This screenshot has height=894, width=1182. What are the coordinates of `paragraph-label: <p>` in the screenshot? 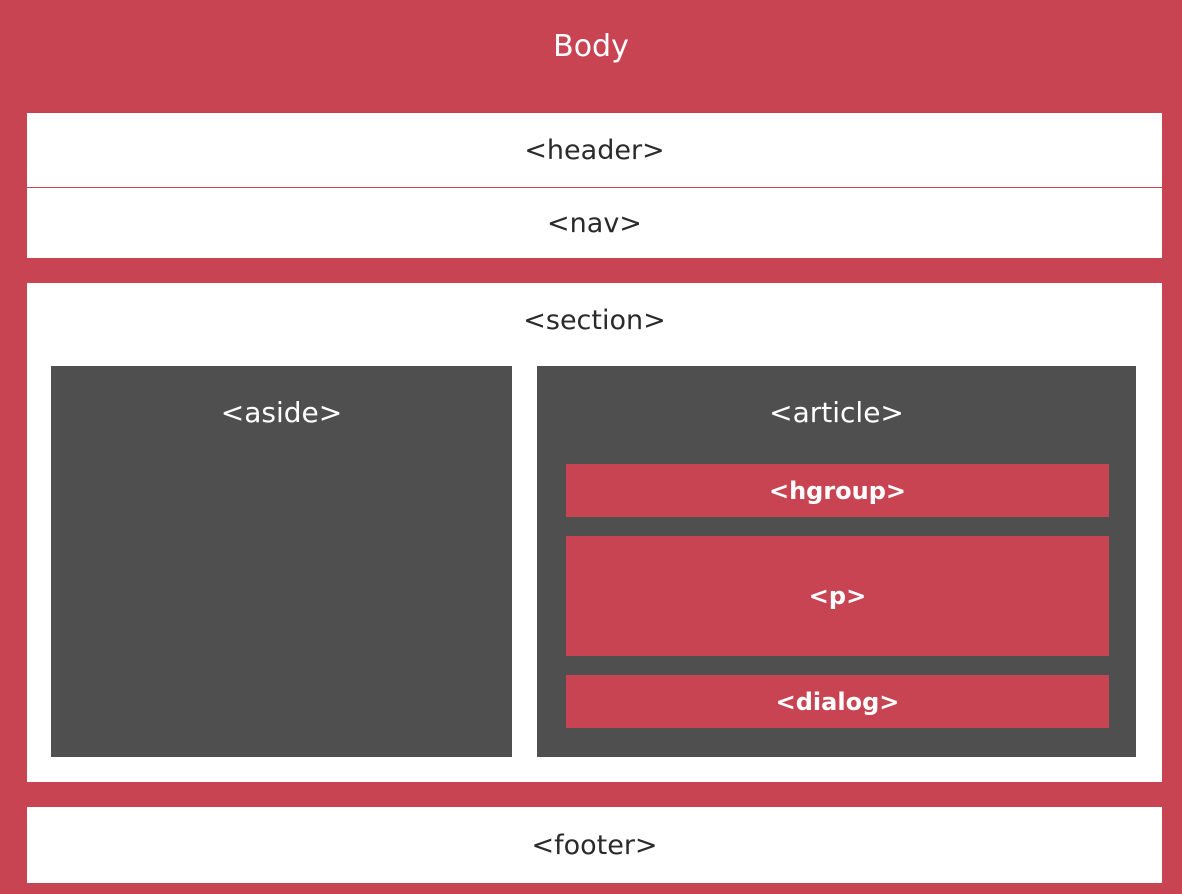 It's located at (837, 596).